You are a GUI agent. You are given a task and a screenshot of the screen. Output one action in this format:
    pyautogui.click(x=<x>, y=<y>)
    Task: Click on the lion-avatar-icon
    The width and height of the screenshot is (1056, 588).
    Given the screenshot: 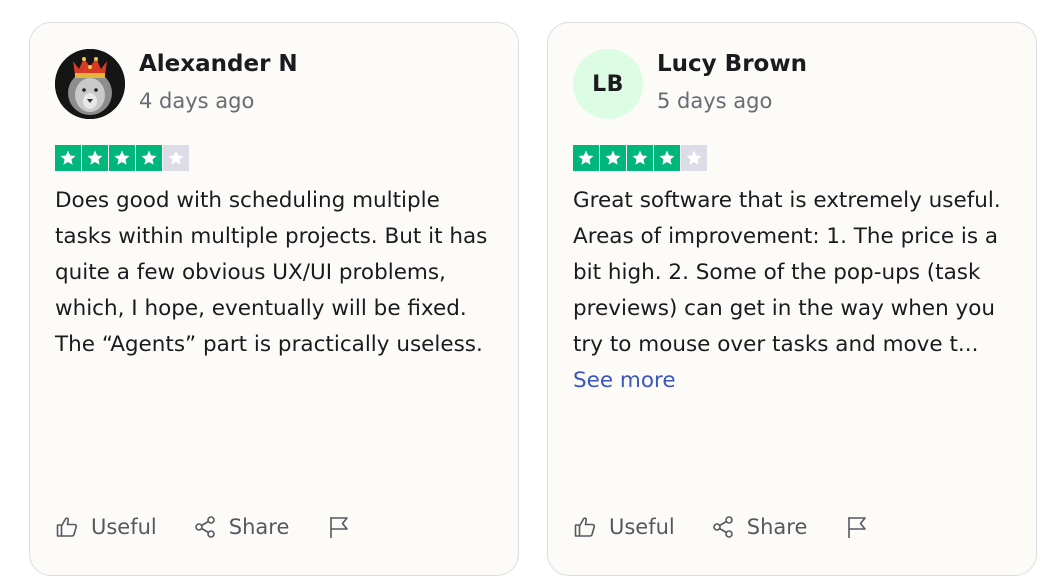 What is the action you would take?
    pyautogui.click(x=90, y=84)
    